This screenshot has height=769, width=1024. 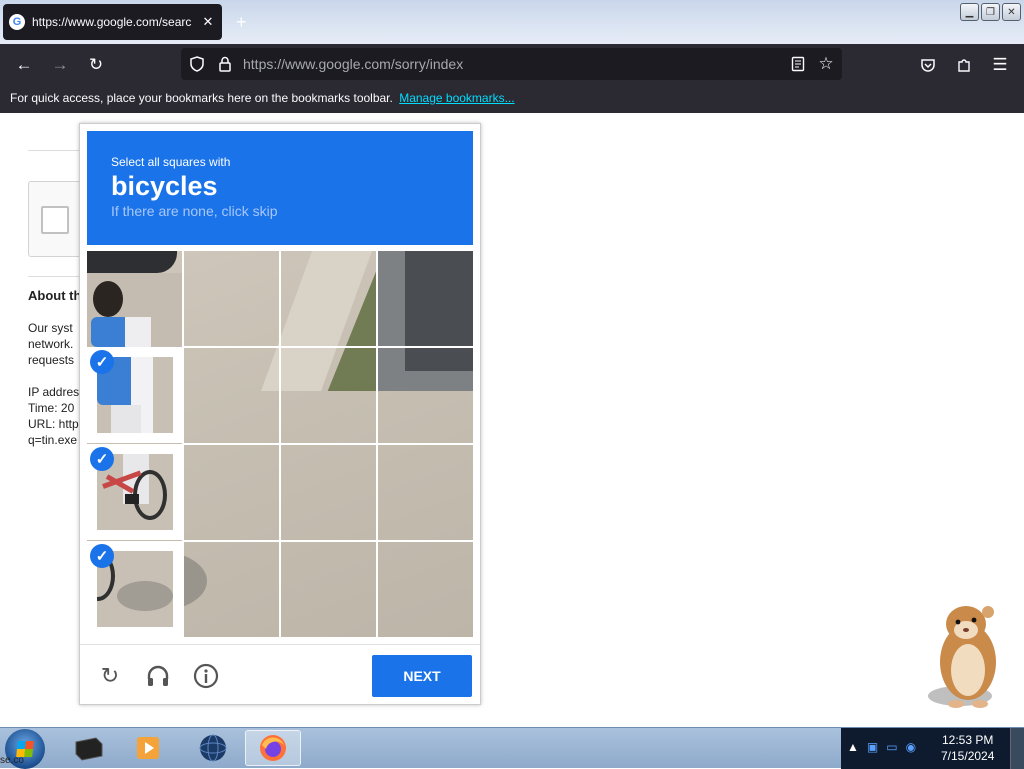 I want to click on taskbar: se.co ▲ ▣ ▭ ◉ 12:53 PM 7/15/2024, so click(x=512, y=748).